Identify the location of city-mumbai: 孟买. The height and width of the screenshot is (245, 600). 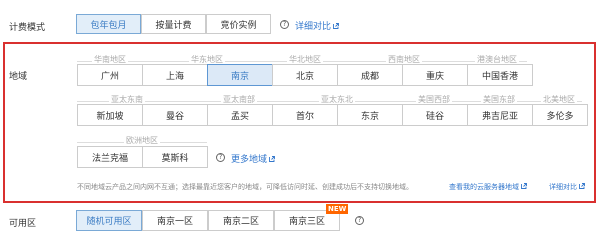
(240, 115).